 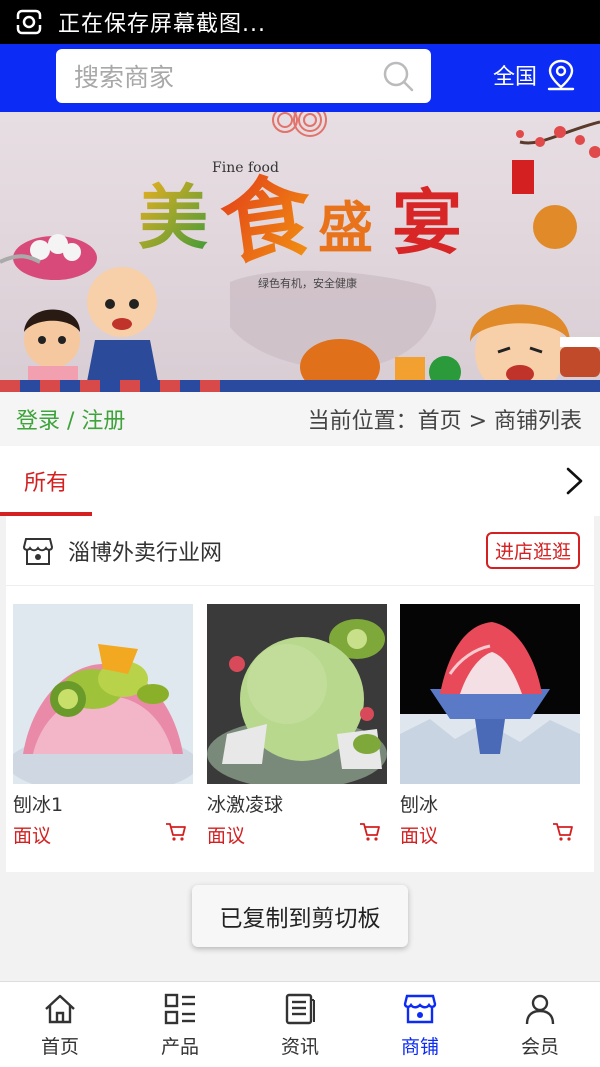 I want to click on nav-stores: 商铺, so click(x=420, y=1024).